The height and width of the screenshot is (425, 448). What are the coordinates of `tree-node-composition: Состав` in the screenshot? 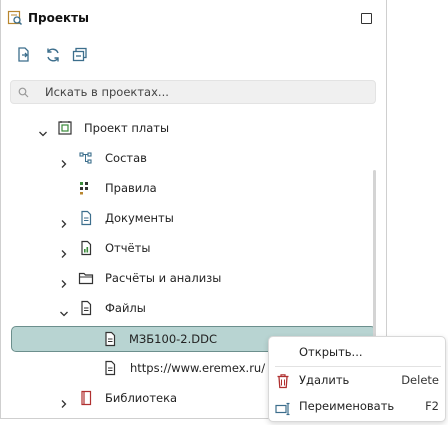 It's located at (186, 158).